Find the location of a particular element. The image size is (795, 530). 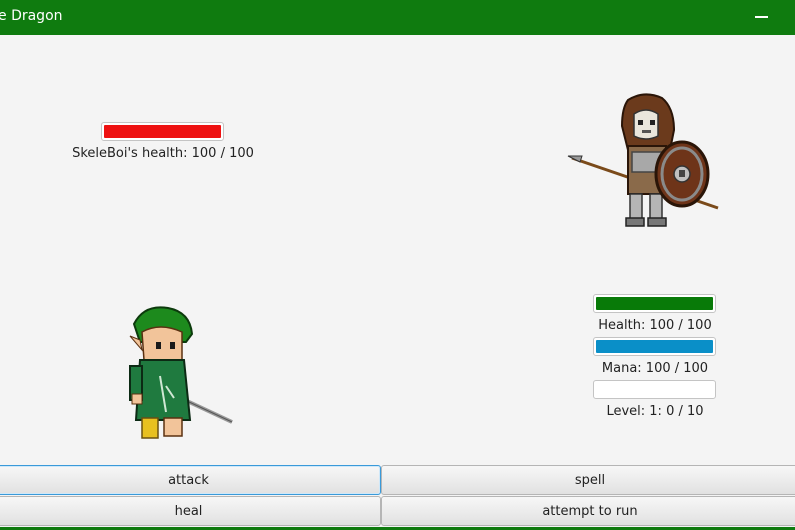

player-level-label: Level: 1: 0 / 10 is located at coordinates (655, 411).